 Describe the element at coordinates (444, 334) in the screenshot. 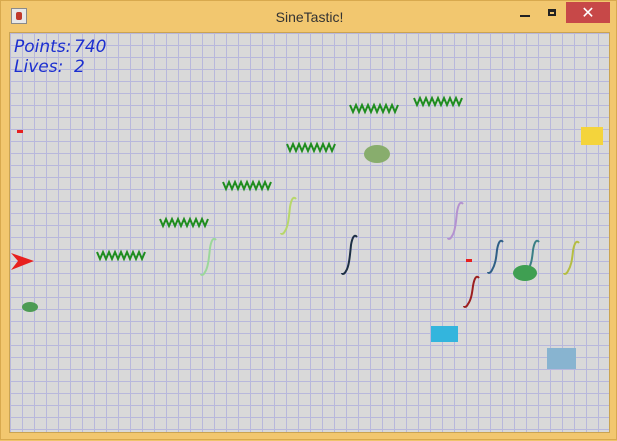

I see `blue-block` at that location.